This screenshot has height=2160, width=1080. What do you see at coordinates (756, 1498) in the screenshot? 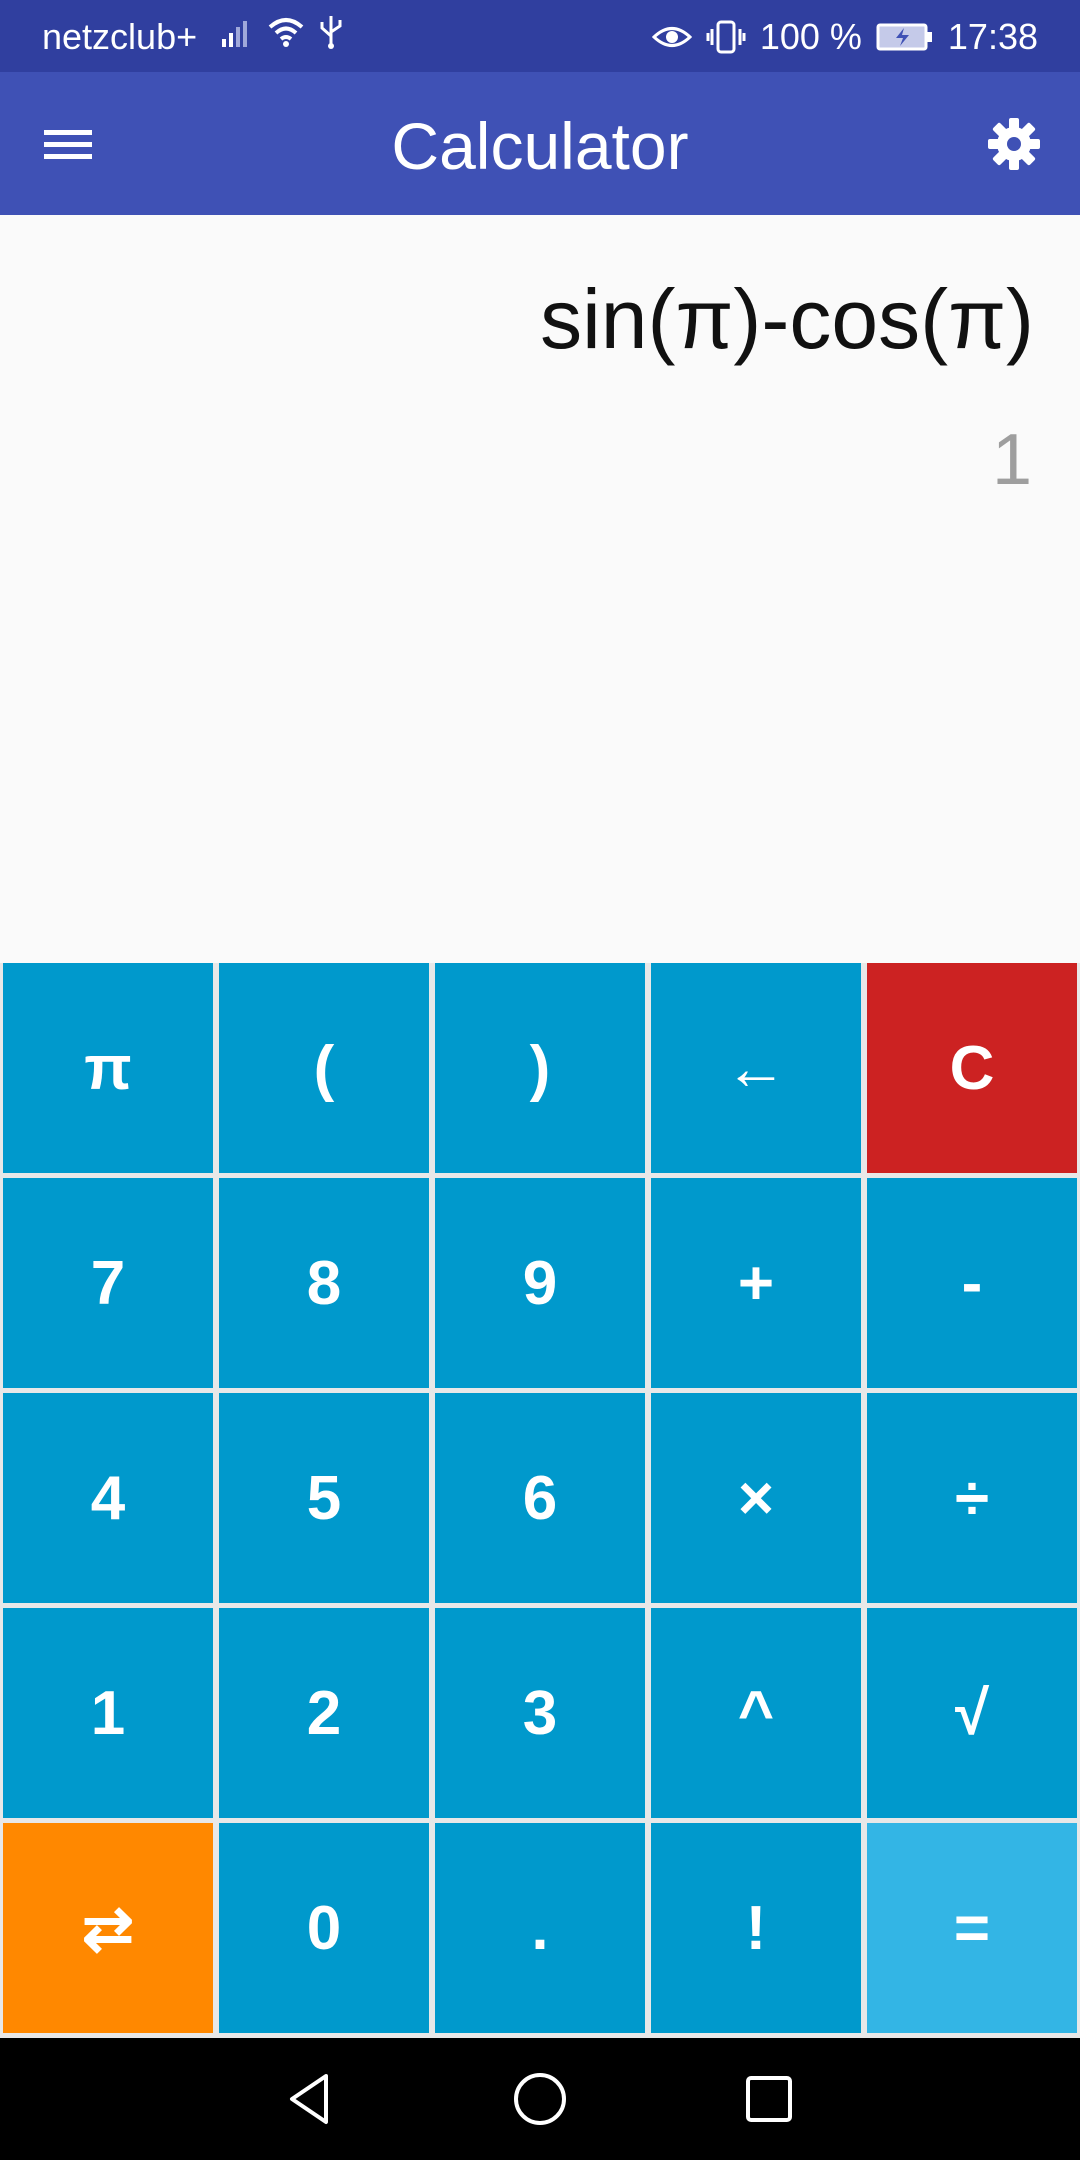
I see `key-multiply: ×` at bounding box center [756, 1498].